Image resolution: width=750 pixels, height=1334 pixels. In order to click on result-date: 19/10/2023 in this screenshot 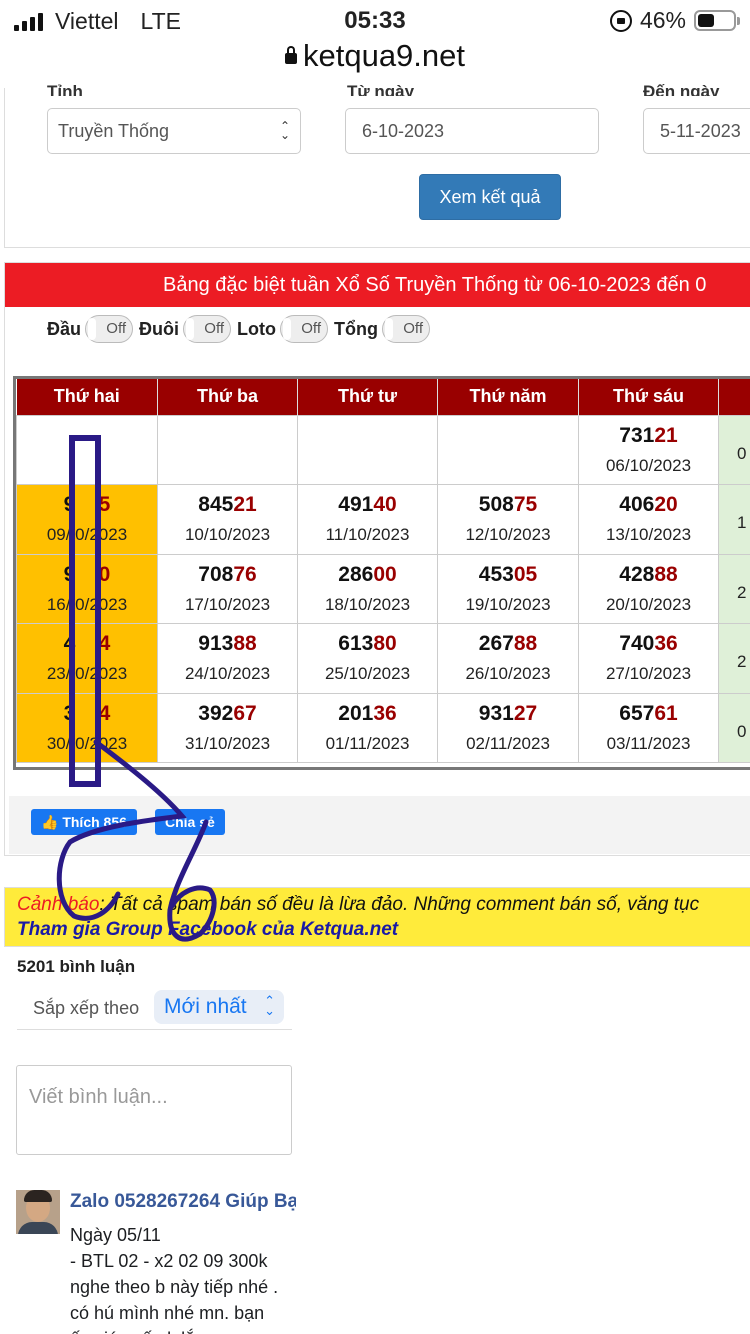, I will do `click(508, 604)`.